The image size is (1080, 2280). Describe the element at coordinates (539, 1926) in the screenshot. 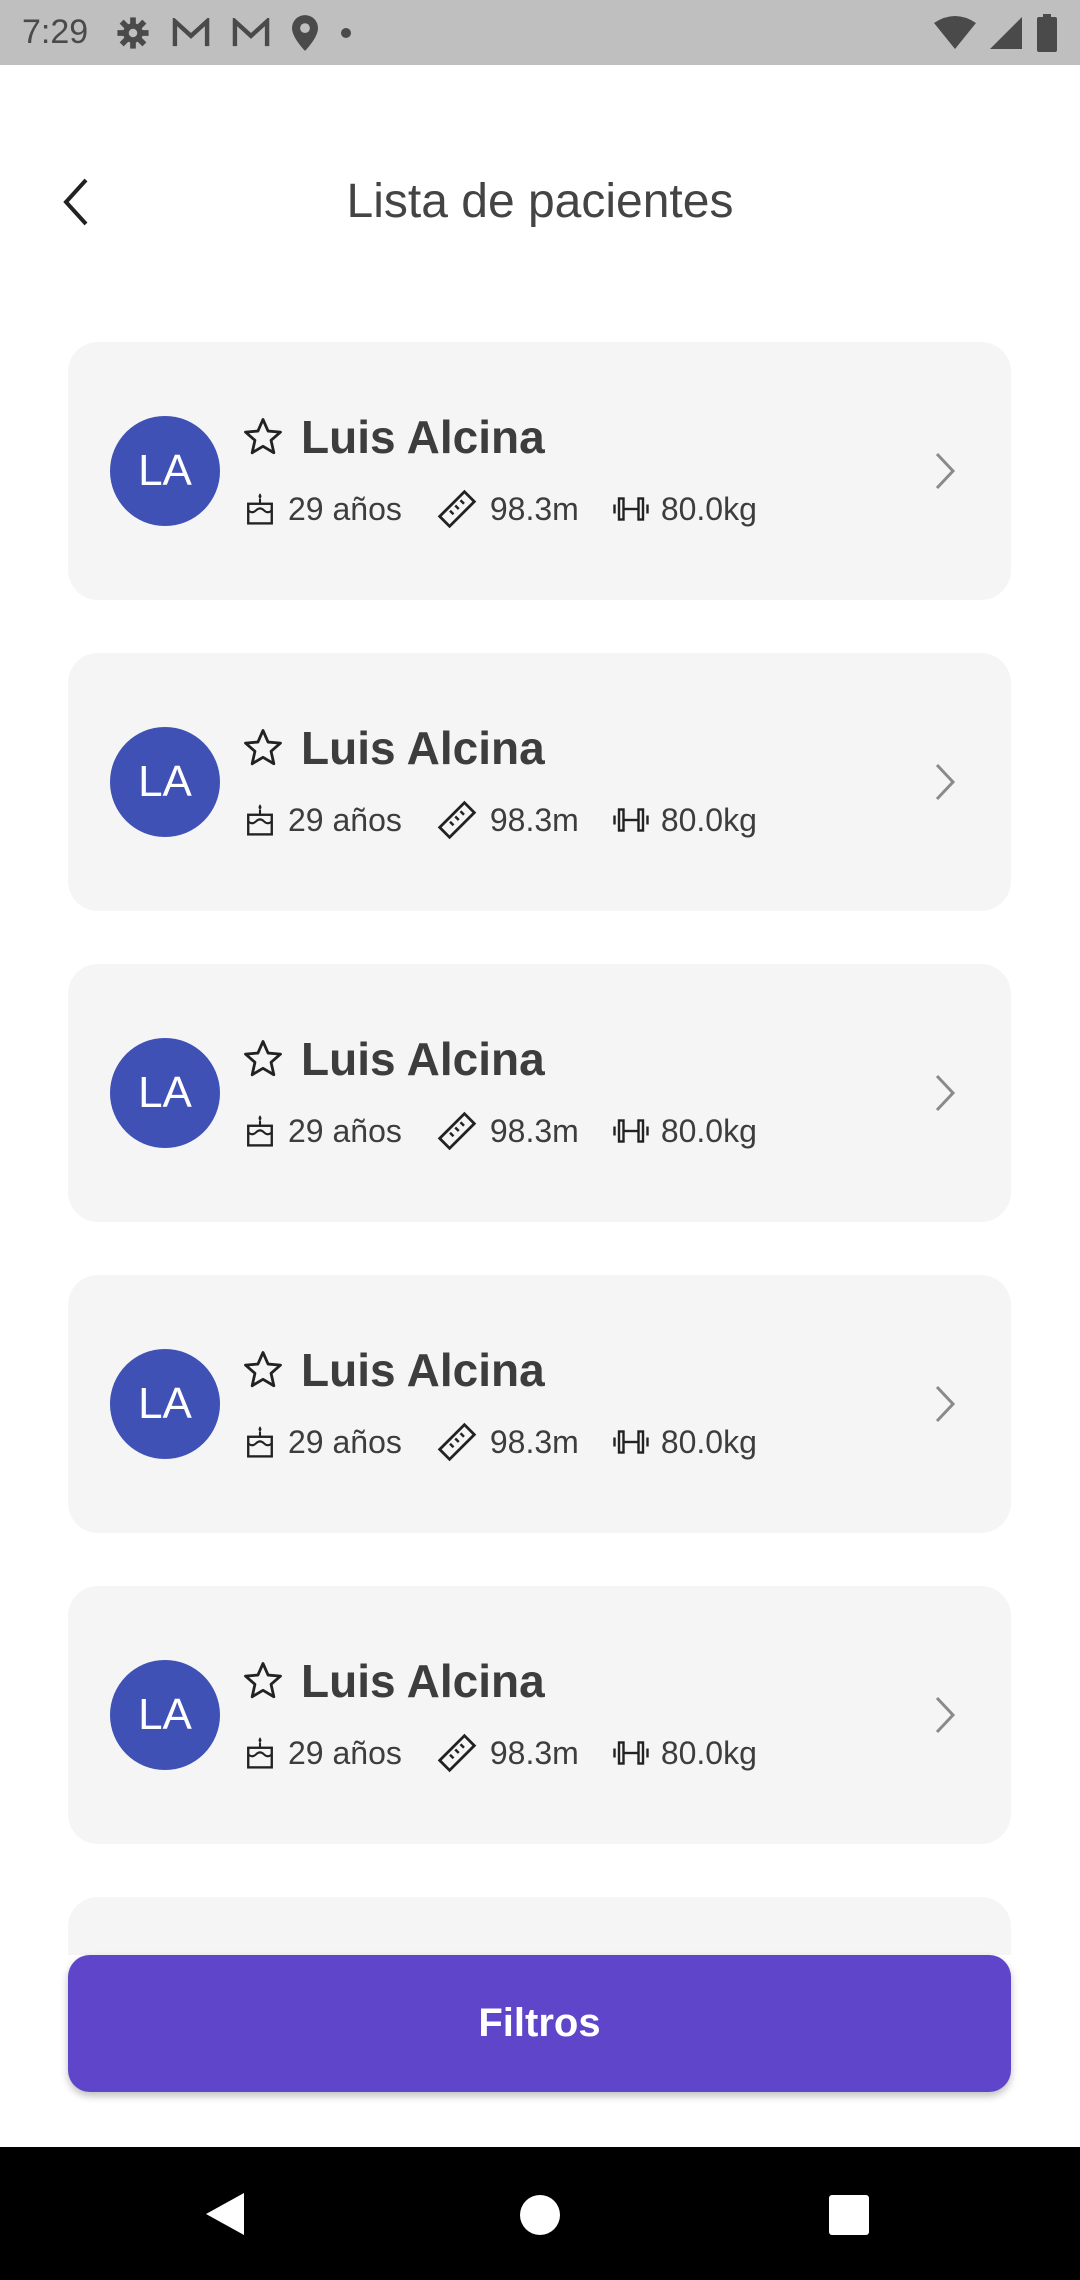

I see `patient-card-partial` at that location.